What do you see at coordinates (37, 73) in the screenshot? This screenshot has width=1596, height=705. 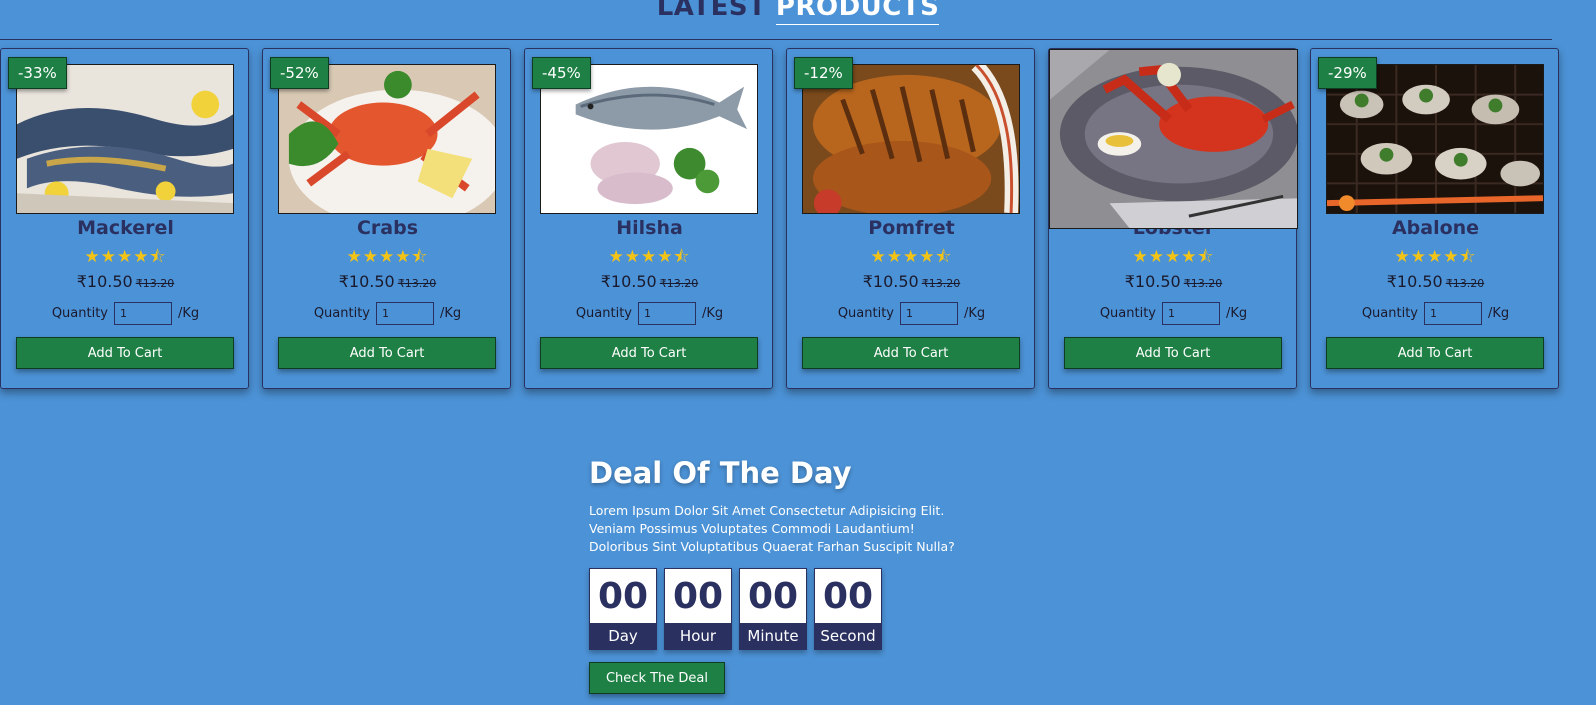 I see `discount-badge: -33%` at bounding box center [37, 73].